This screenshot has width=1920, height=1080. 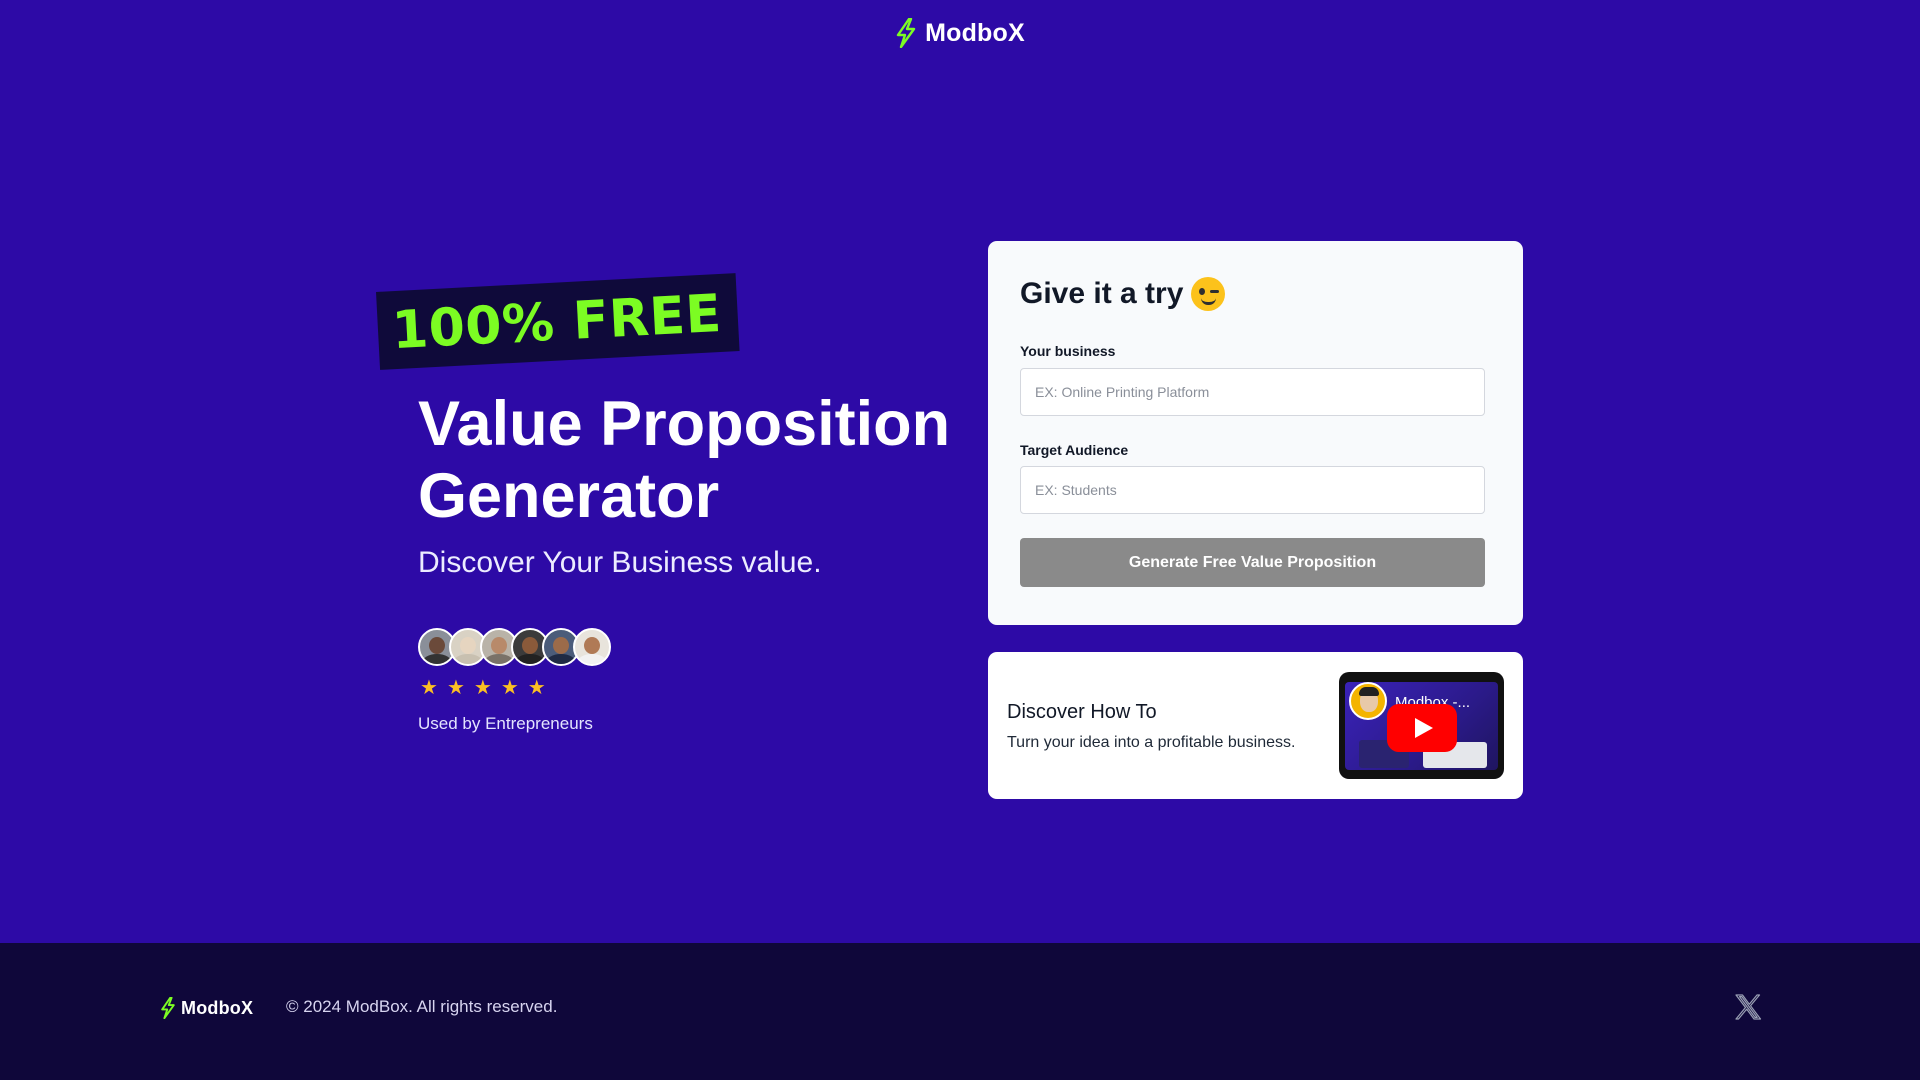 I want to click on footer-brand: ModboX, so click(x=206, y=1008).